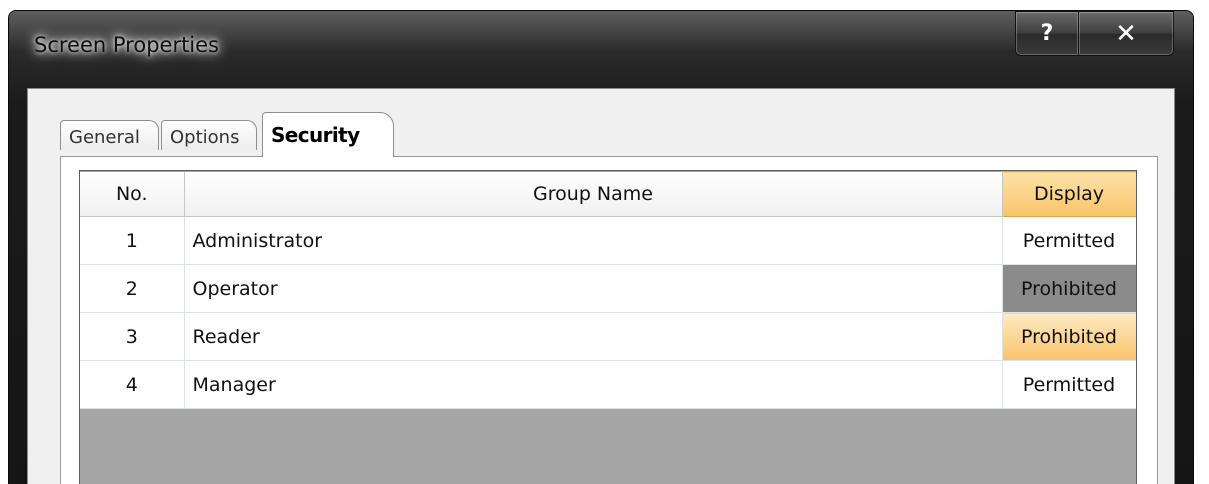 This screenshot has height=484, width=1209. What do you see at coordinates (593, 336) in the screenshot?
I see `group-name-cell: Reader` at bounding box center [593, 336].